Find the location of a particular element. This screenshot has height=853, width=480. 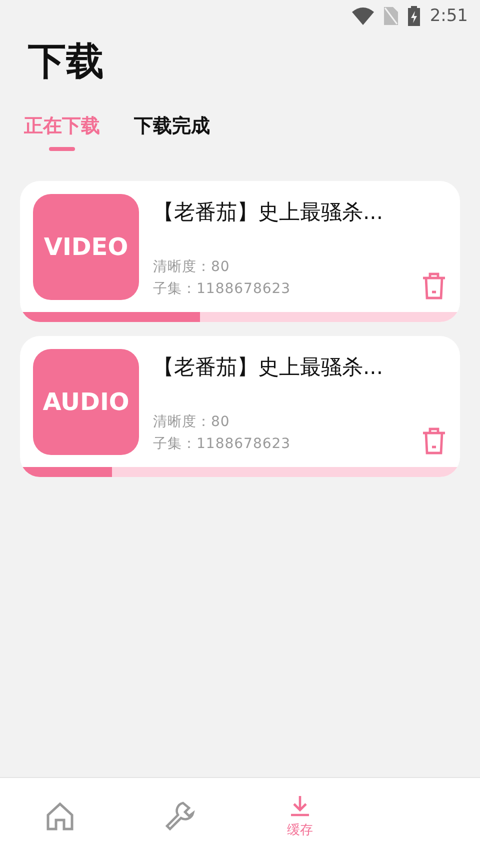

status-time: 2:51 is located at coordinates (449, 16).